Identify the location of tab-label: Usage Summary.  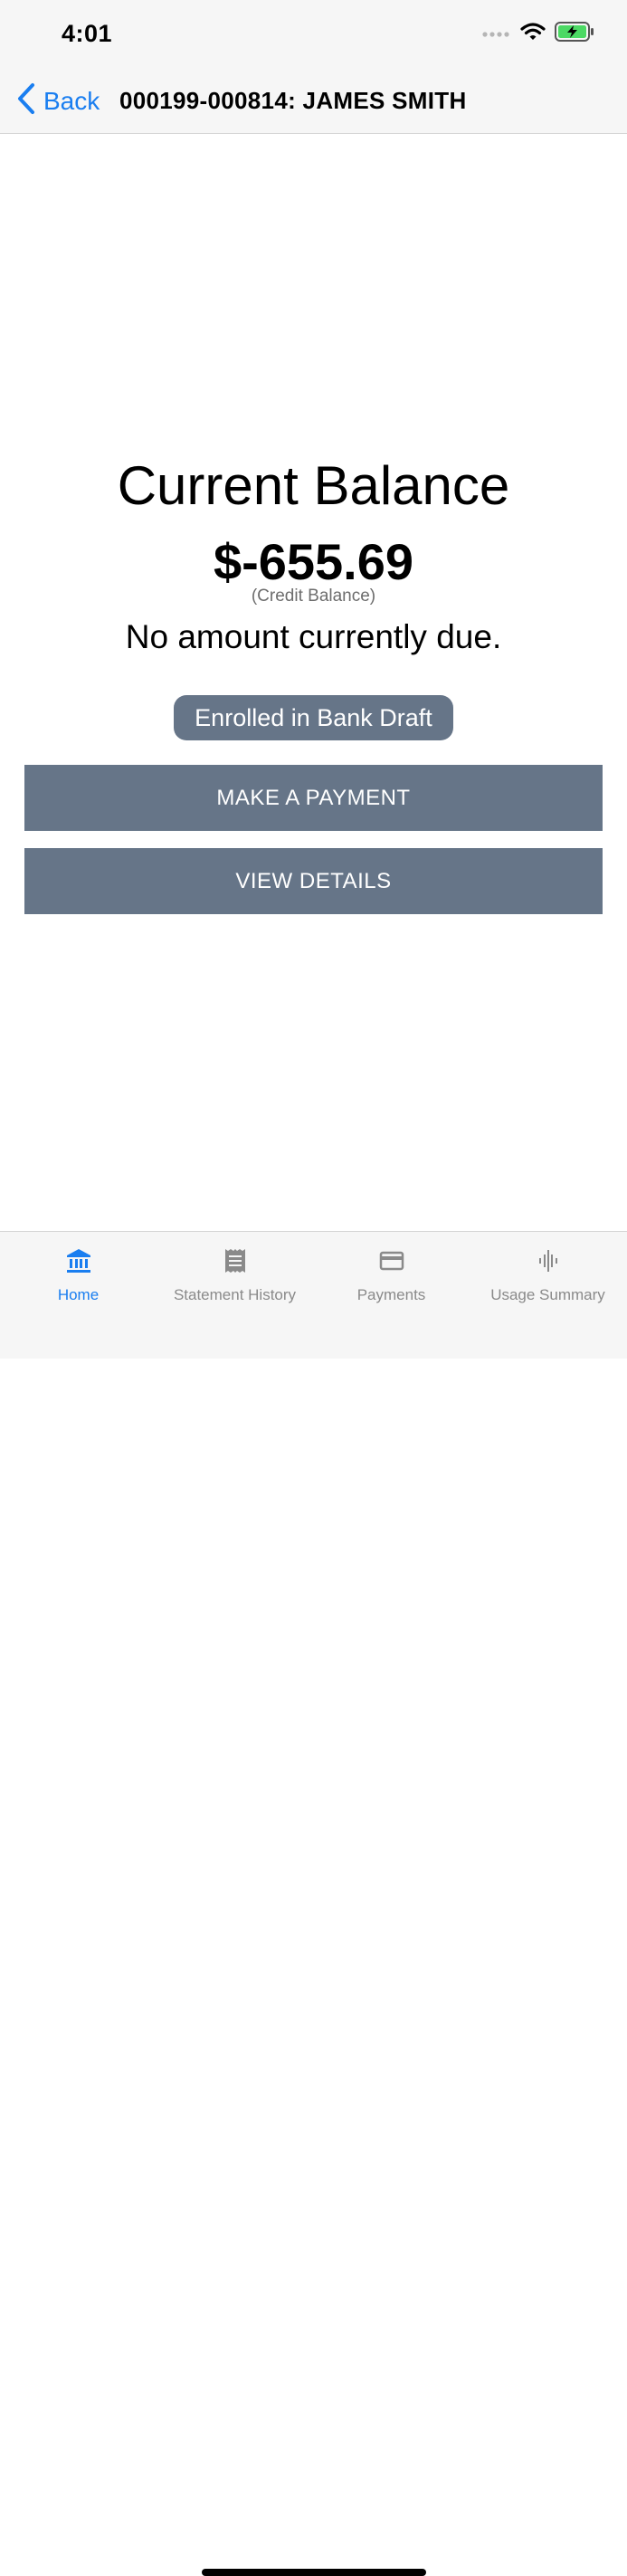
(547, 1294).